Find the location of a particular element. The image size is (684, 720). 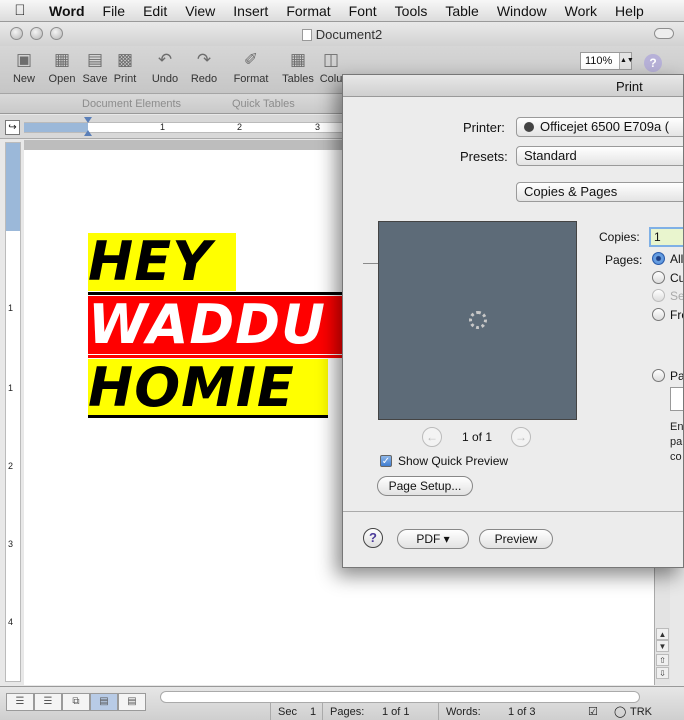

menu-edit: Edit is located at coordinates (155, 11).